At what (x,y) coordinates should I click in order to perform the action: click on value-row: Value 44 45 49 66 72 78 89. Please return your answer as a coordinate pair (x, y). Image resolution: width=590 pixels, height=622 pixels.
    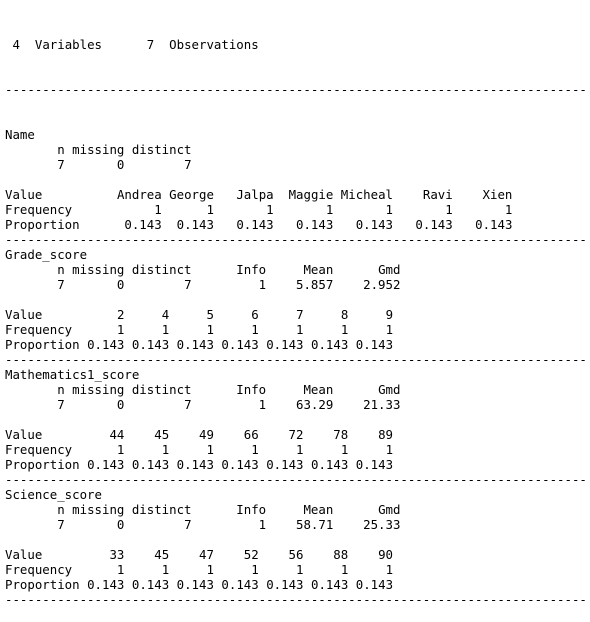
    Looking at the image, I should click on (296, 434).